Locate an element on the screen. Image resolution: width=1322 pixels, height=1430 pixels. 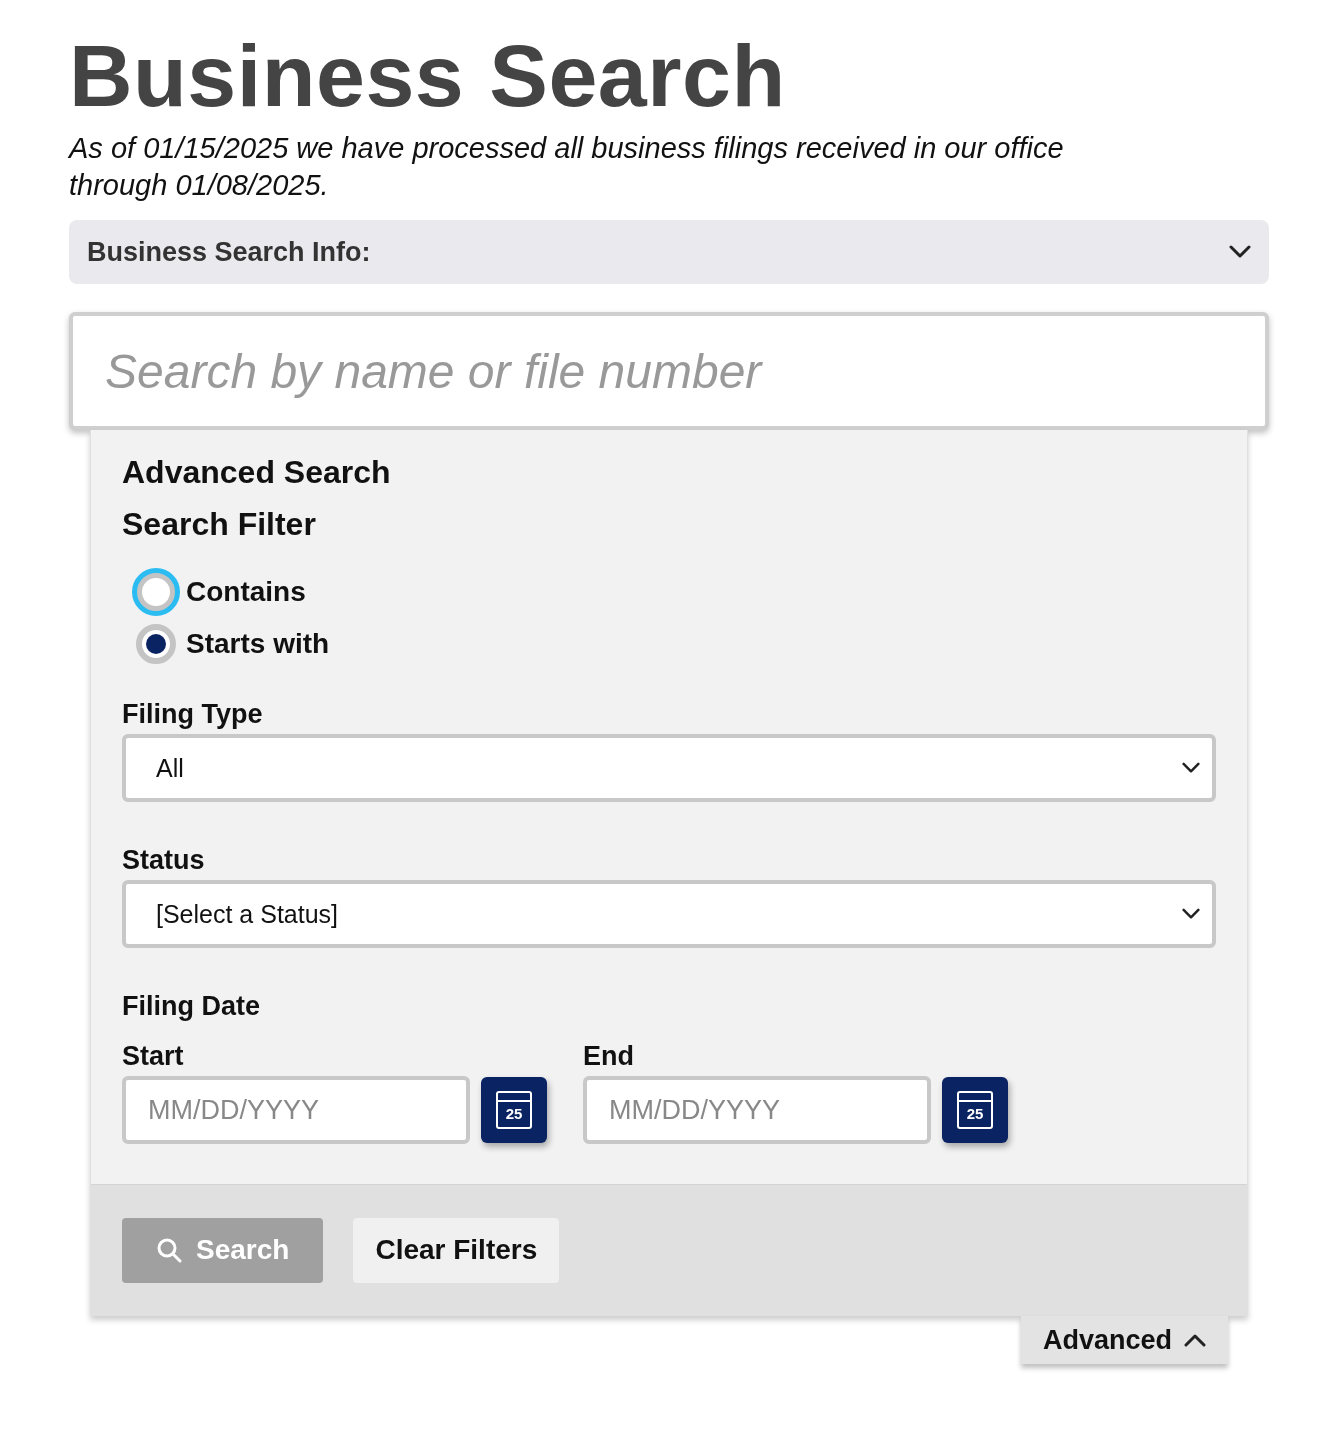
info-bar: Business Search Info: is located at coordinates (669, 252).